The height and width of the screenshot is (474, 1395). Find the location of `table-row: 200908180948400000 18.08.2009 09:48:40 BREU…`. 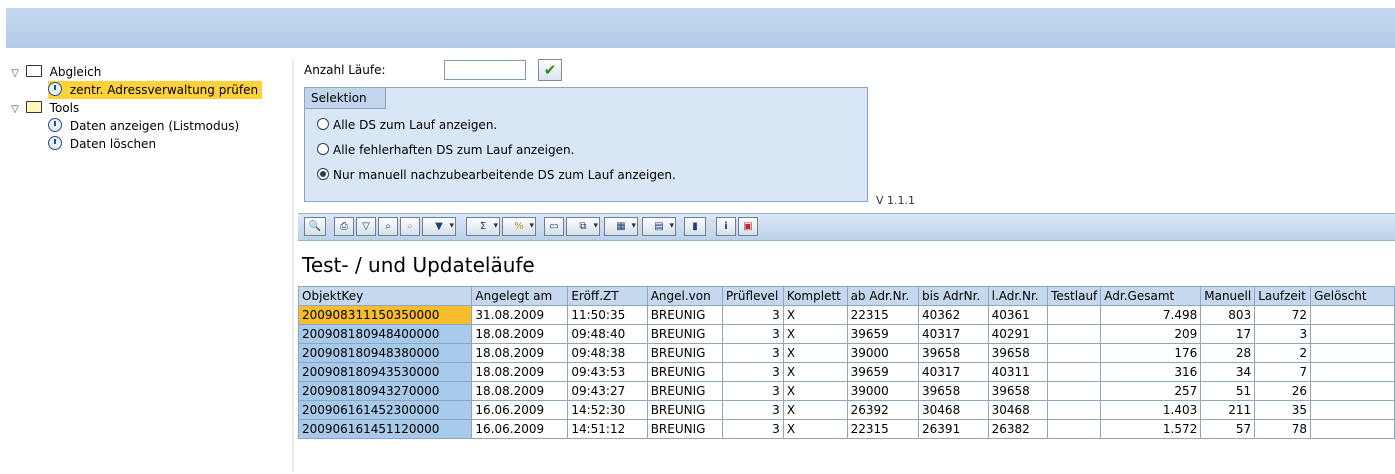

table-row: 200908180948400000 18.08.2009 09:48:40 BREU… is located at coordinates (846, 334).